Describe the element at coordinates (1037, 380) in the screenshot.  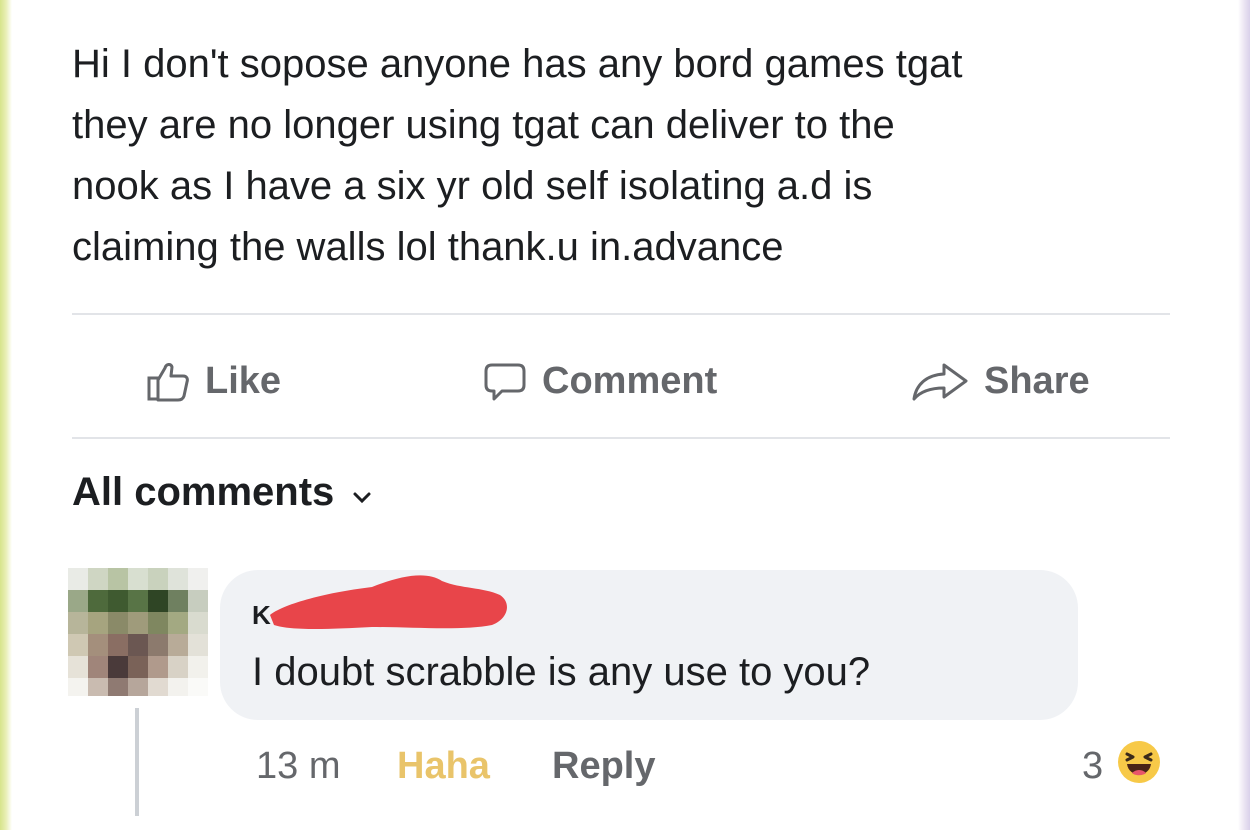
I see `share-label: Share` at that location.